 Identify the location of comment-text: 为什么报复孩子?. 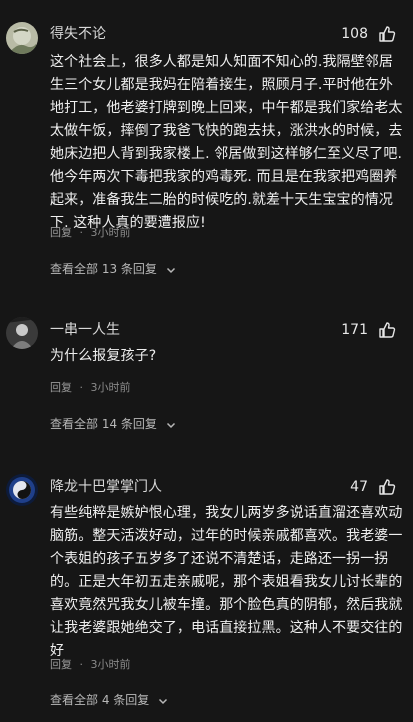
(103, 356).